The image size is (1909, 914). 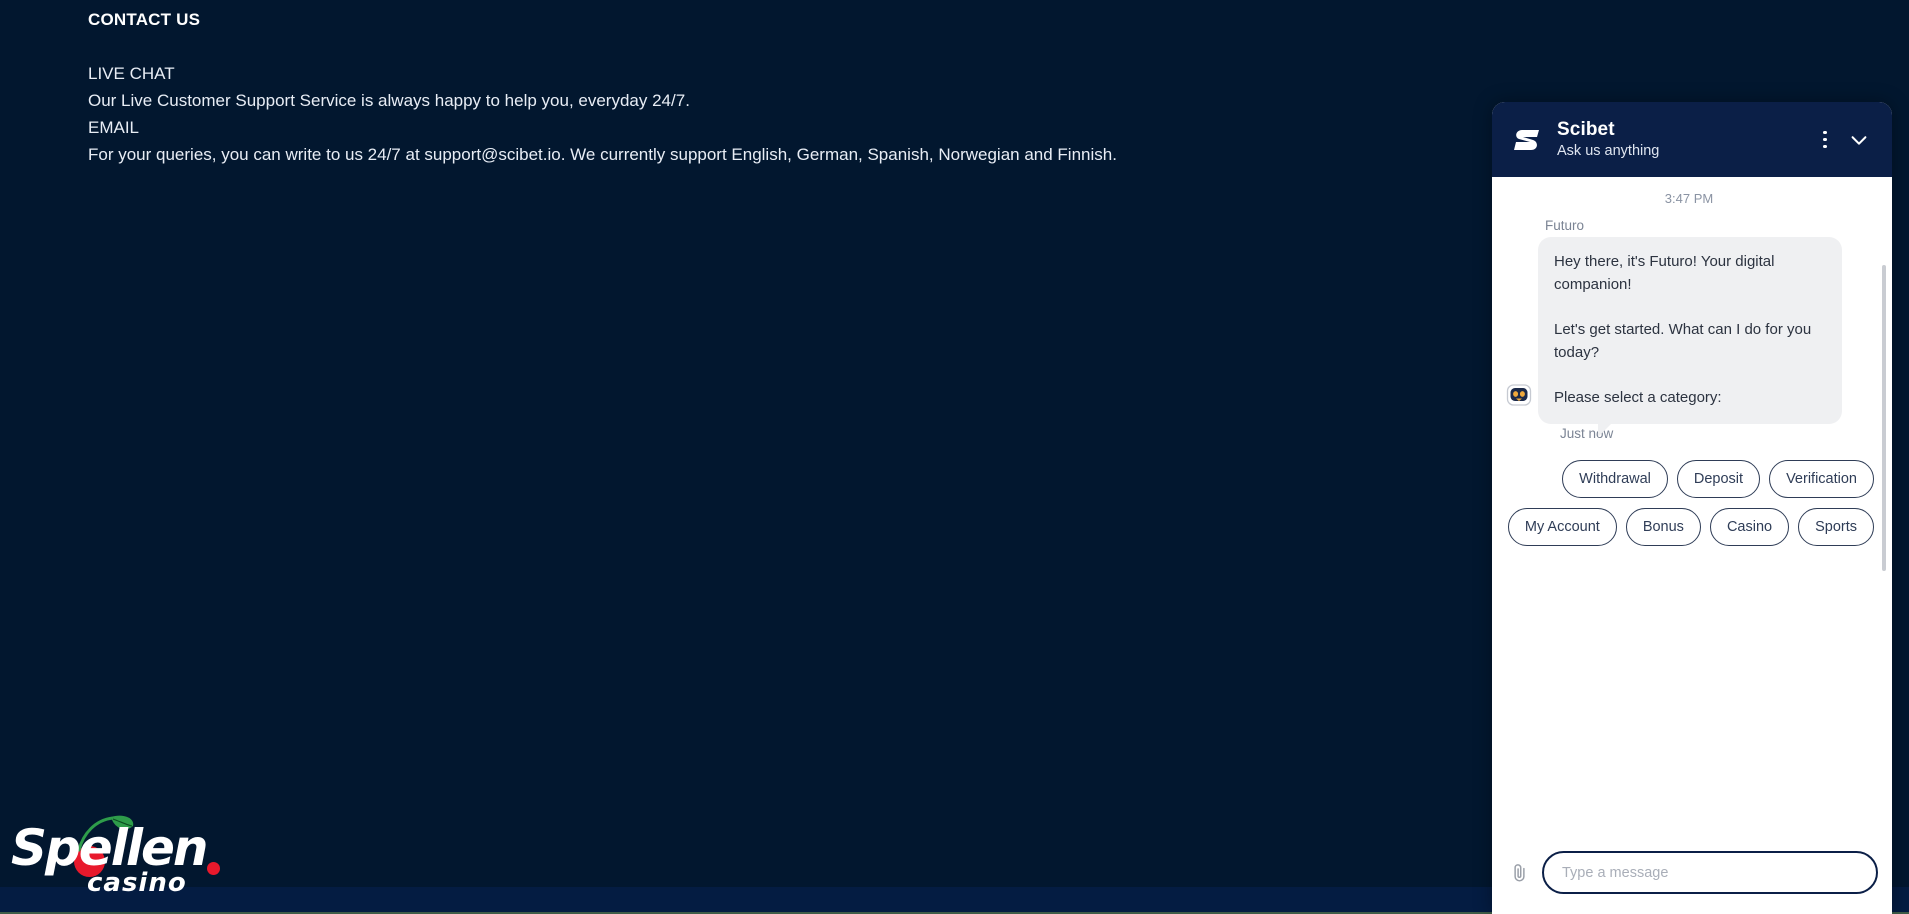 What do you see at coordinates (1821, 479) in the screenshot?
I see `quick-reply-verification: Verification` at bounding box center [1821, 479].